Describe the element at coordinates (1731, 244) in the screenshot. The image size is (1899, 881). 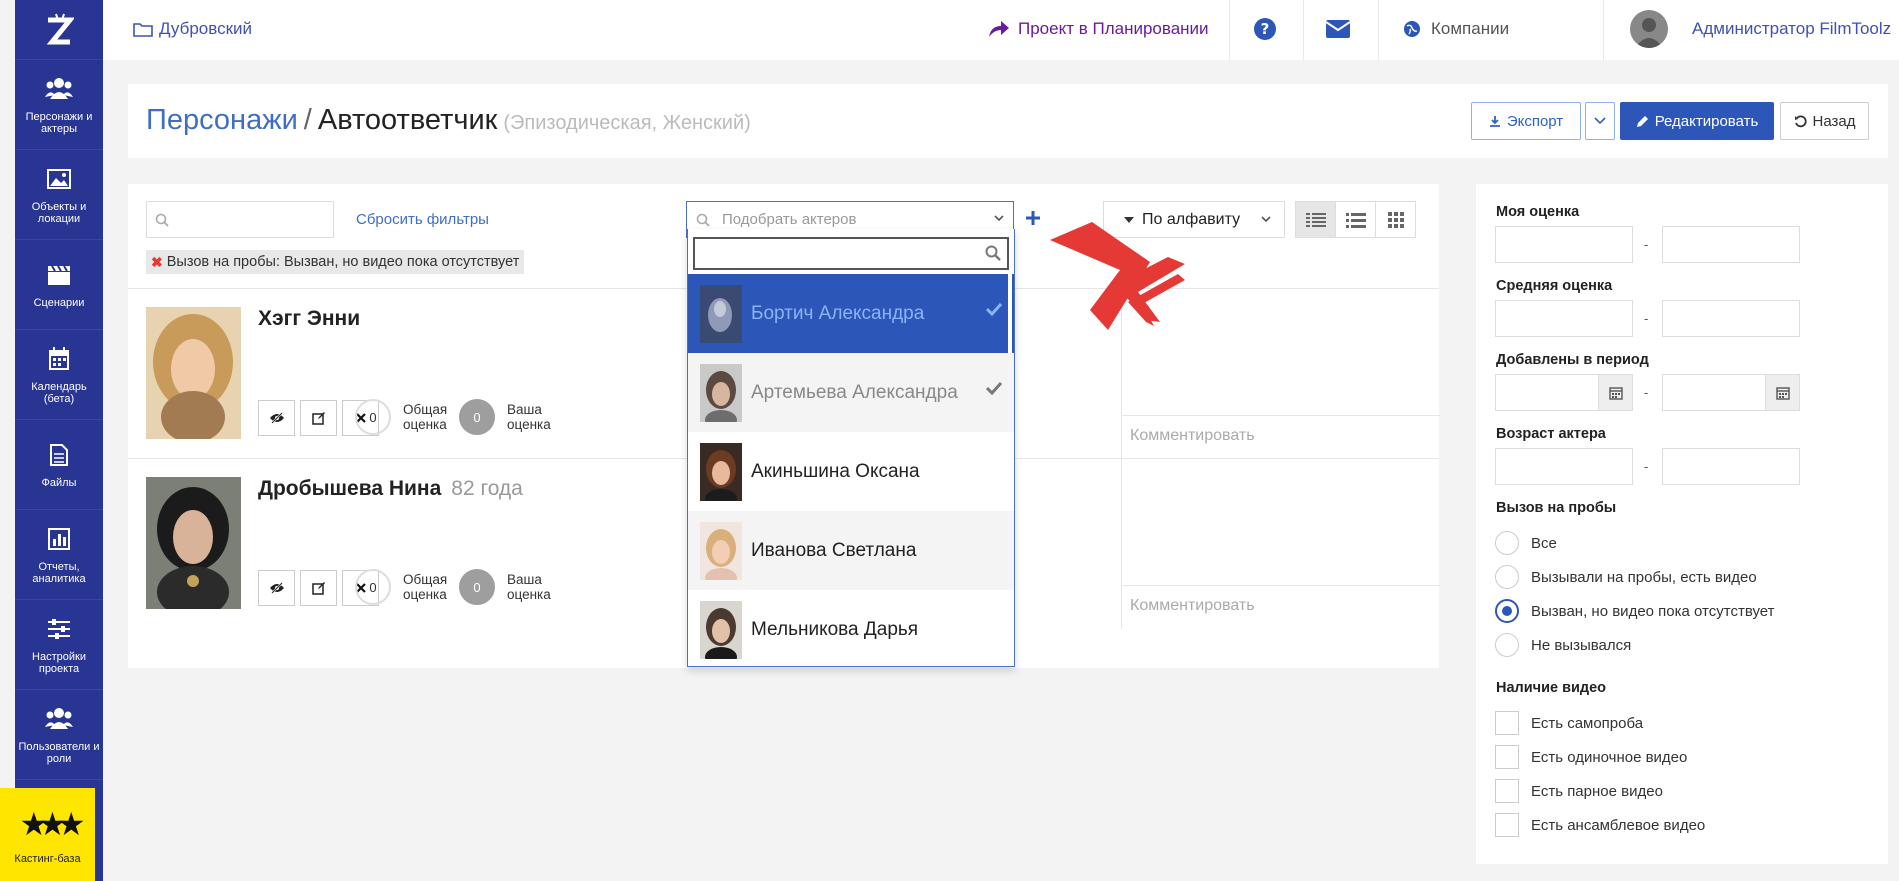
I see `my-rating-to-input` at that location.